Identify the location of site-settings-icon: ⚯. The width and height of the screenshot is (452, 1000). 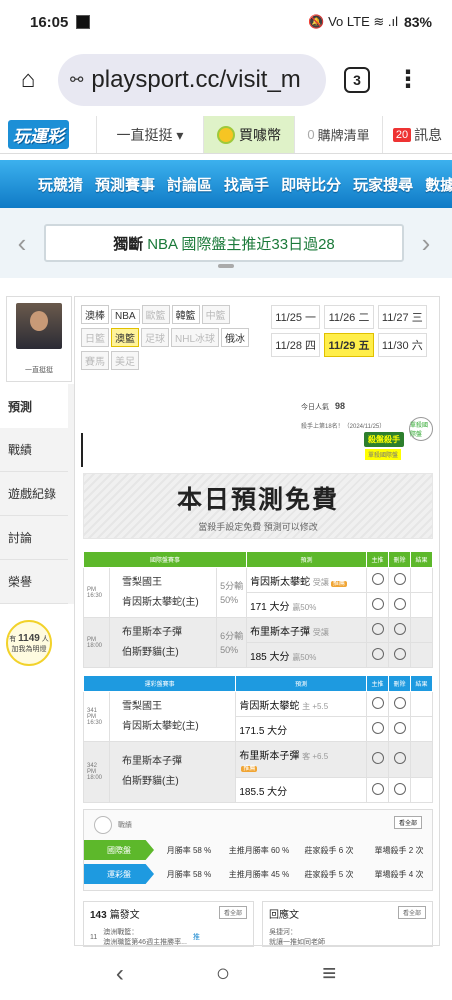
(76, 80).